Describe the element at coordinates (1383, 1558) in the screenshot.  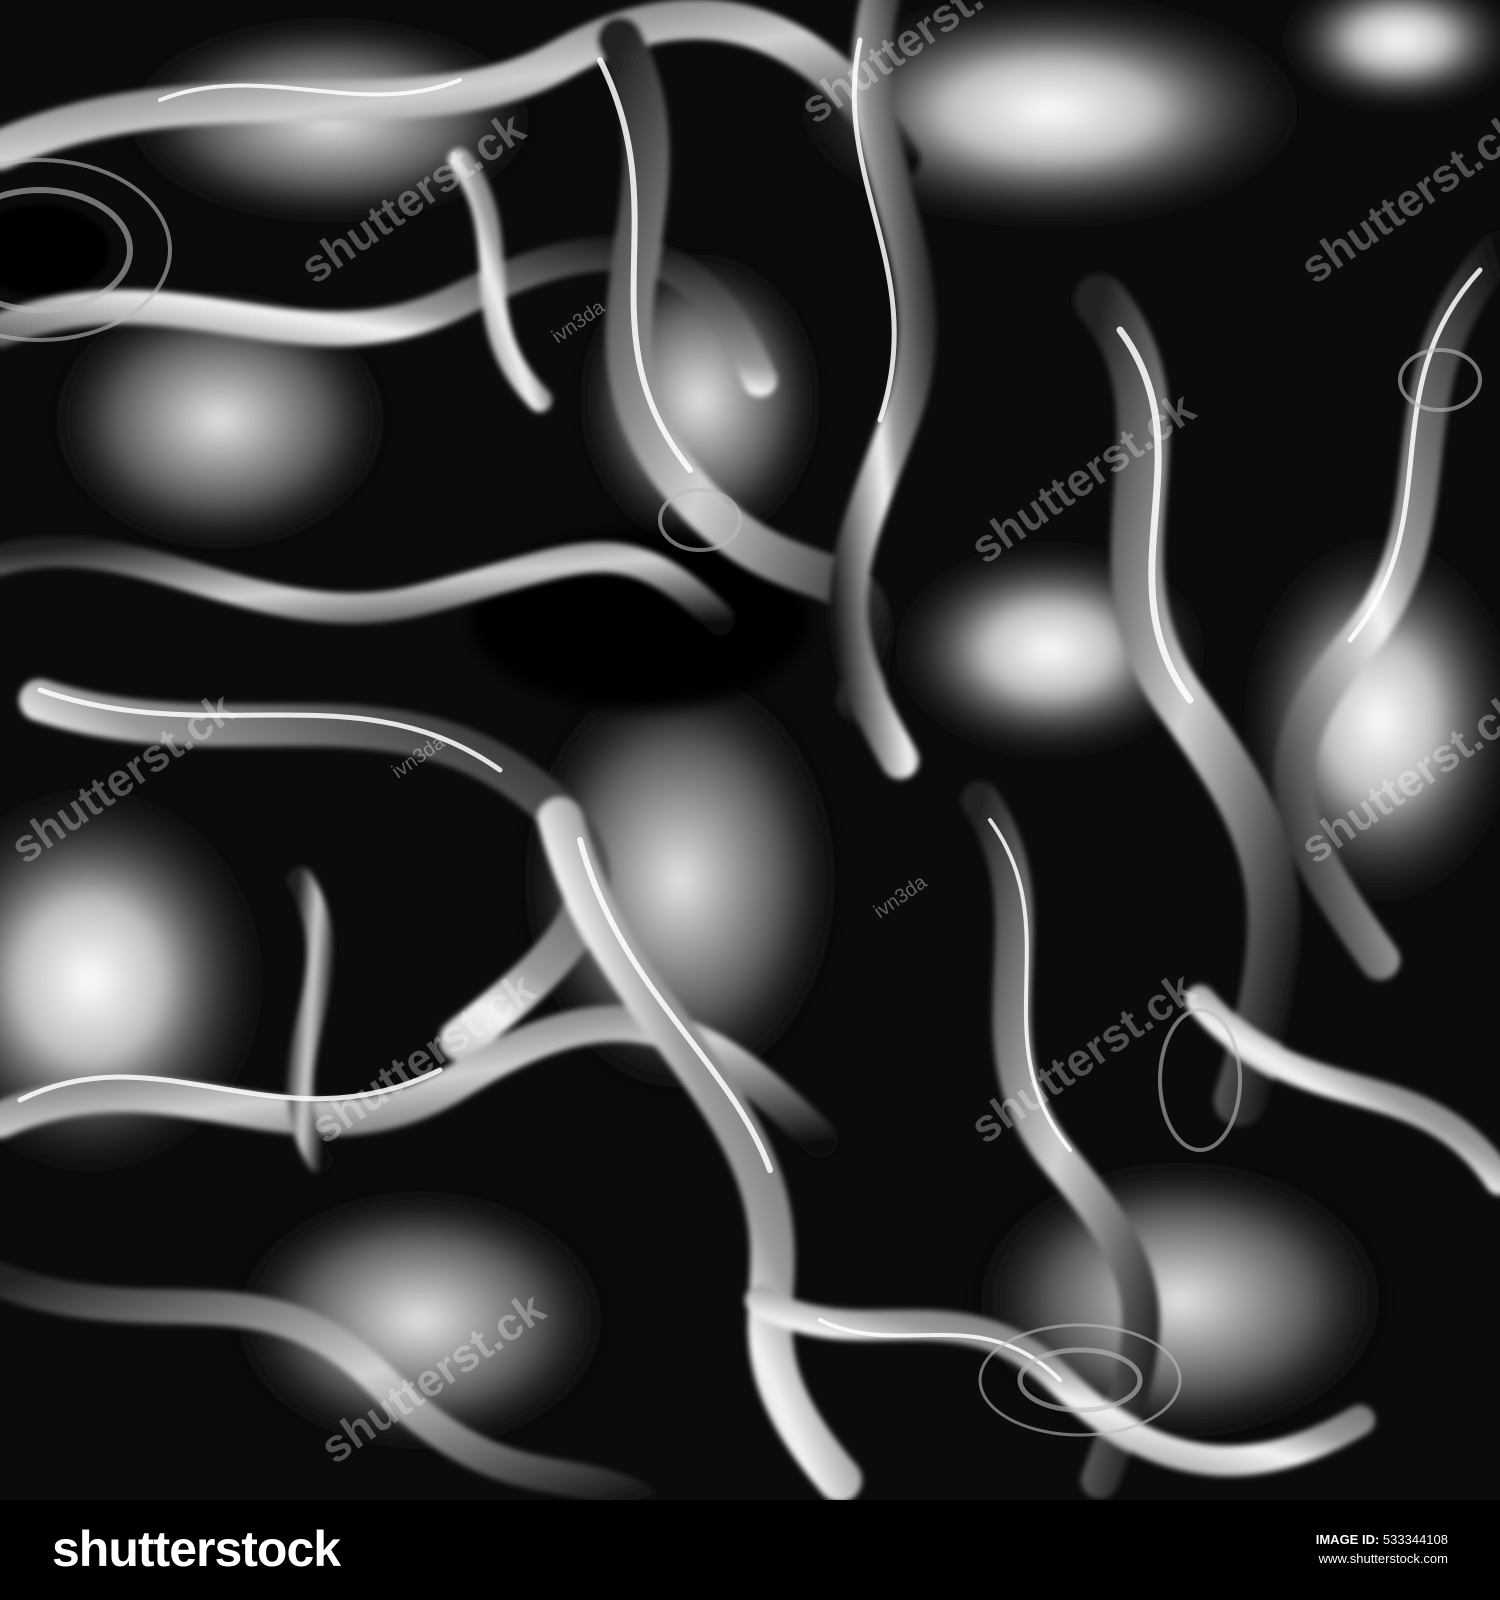
I see `site-url: www.shutterstock.com` at that location.